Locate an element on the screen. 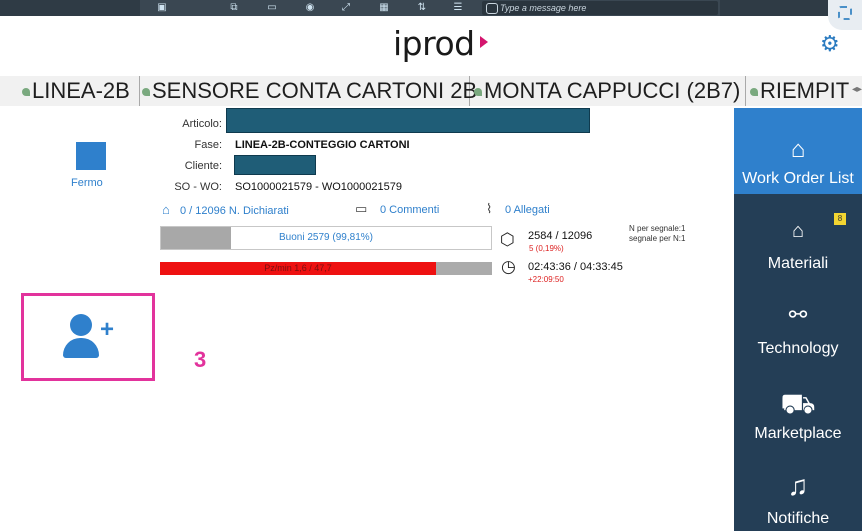  fullscreen-icon: ⤢ is located at coordinates (346, 7).